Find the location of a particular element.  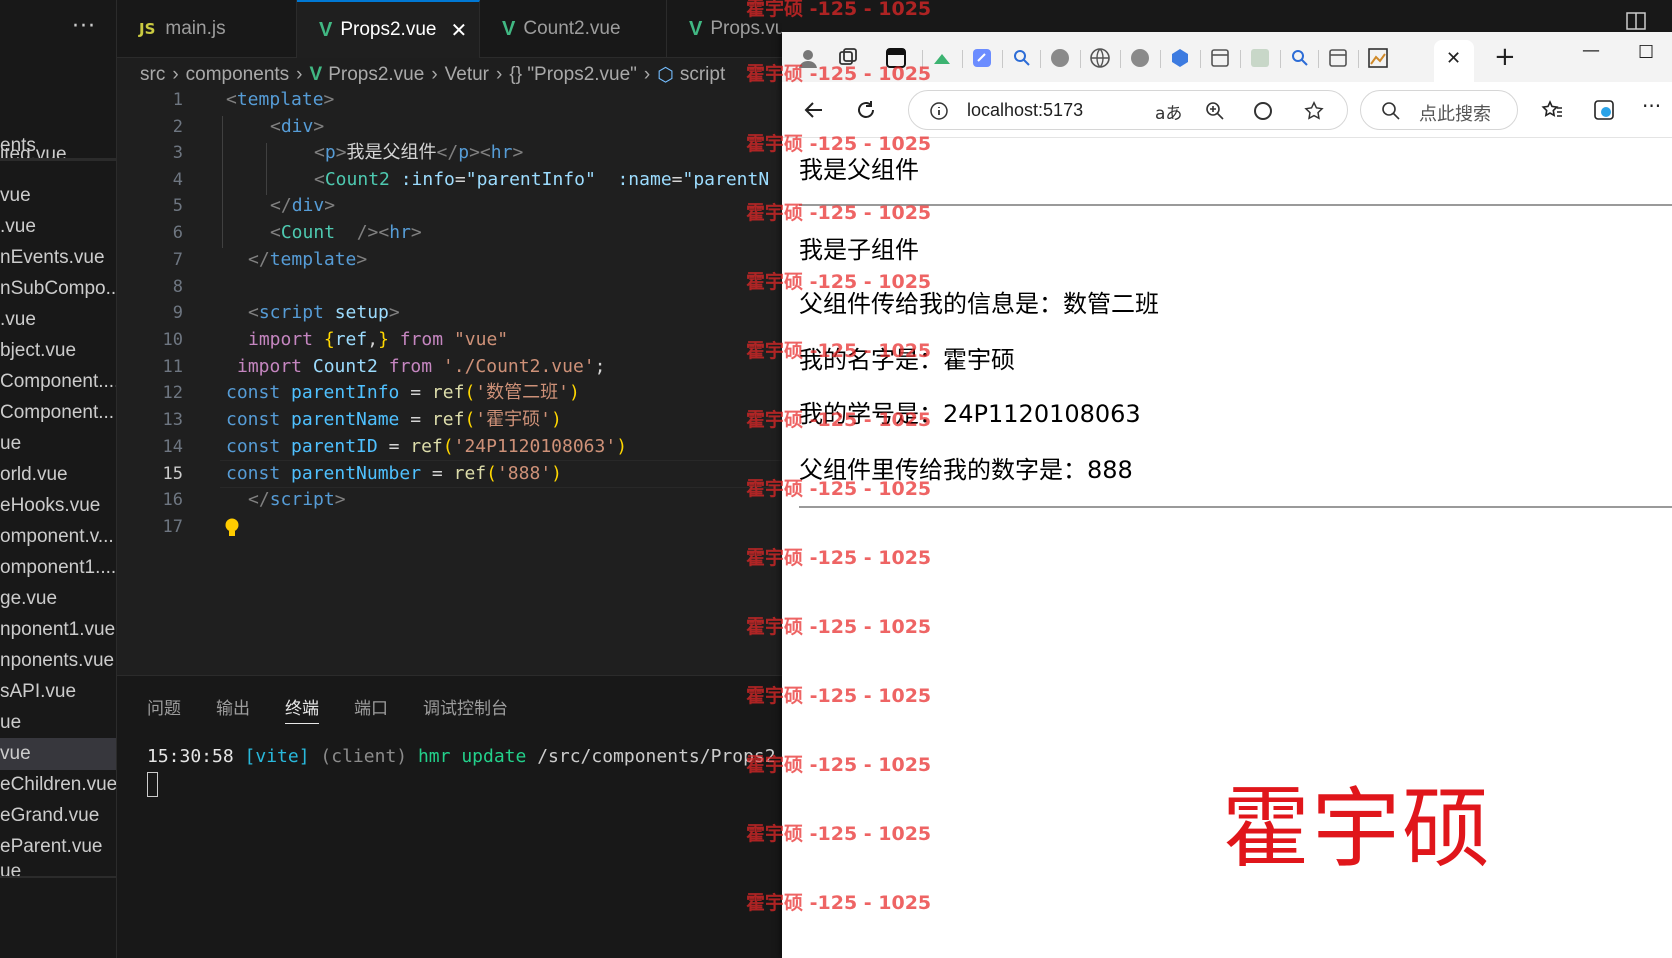

tab-problems: 问题 is located at coordinates (164, 706).